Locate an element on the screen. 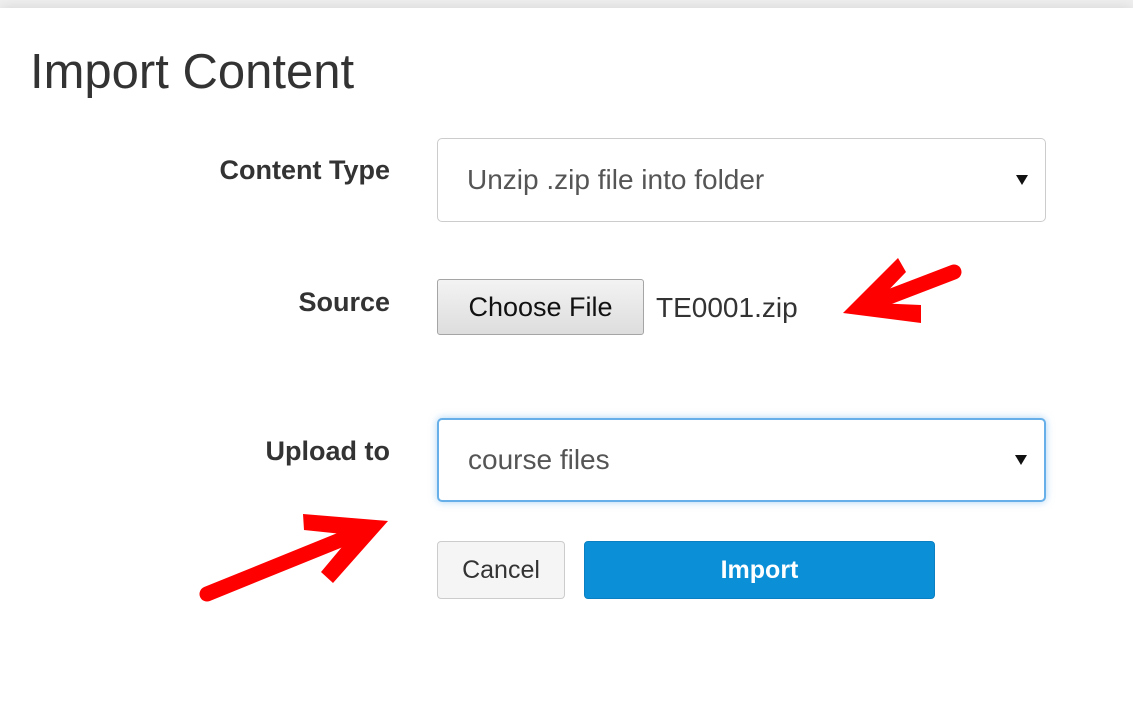 Image resolution: width=1133 pixels, height=720 pixels. selected-file-name: TE0001.zip is located at coordinates (727, 307).